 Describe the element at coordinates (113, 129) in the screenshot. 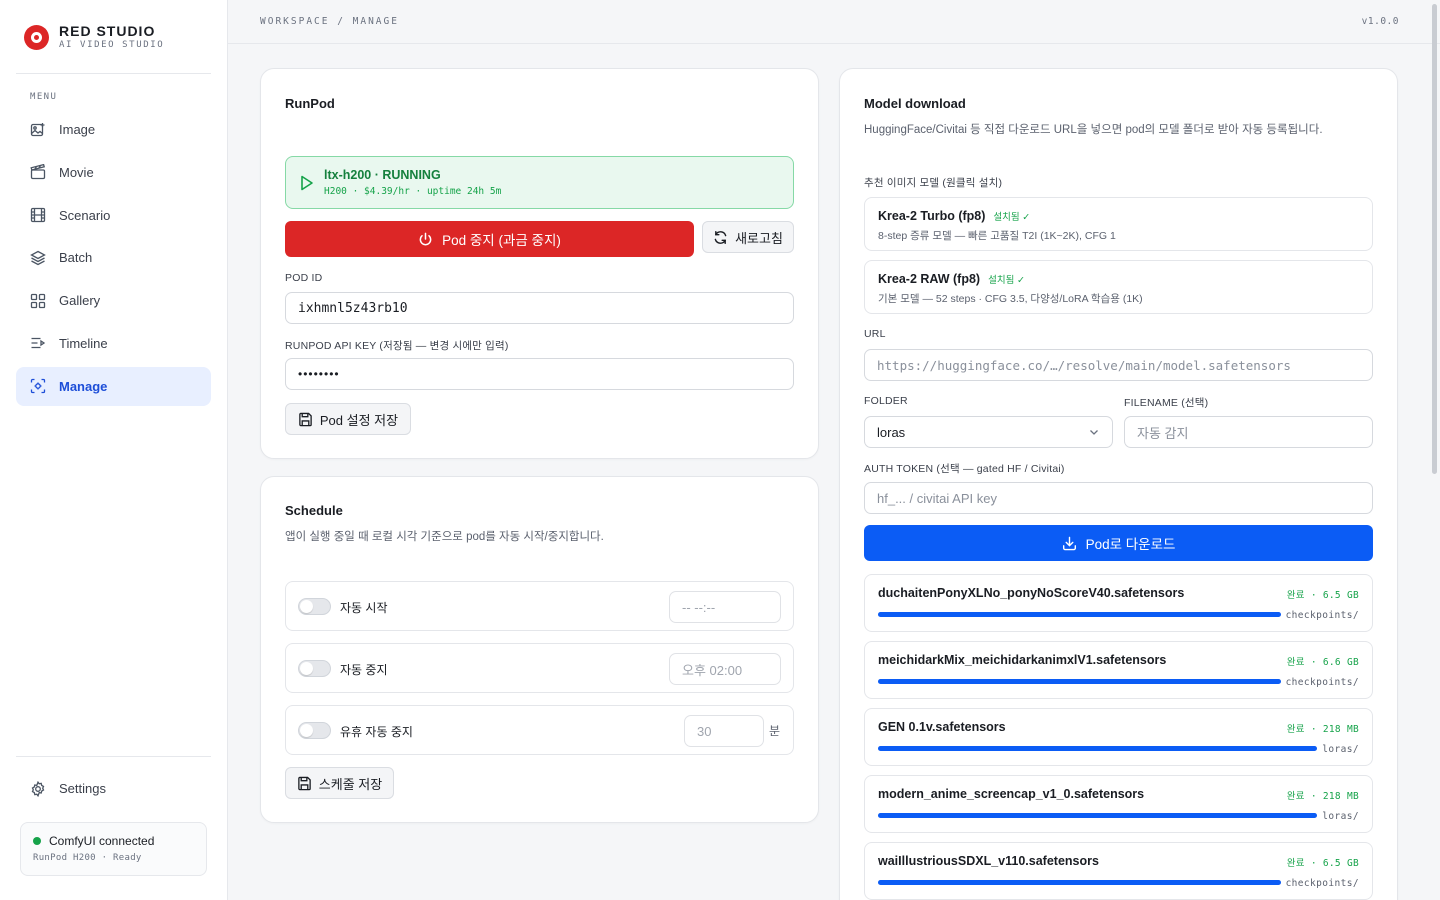

I see `sidebar-item-image: Image` at that location.